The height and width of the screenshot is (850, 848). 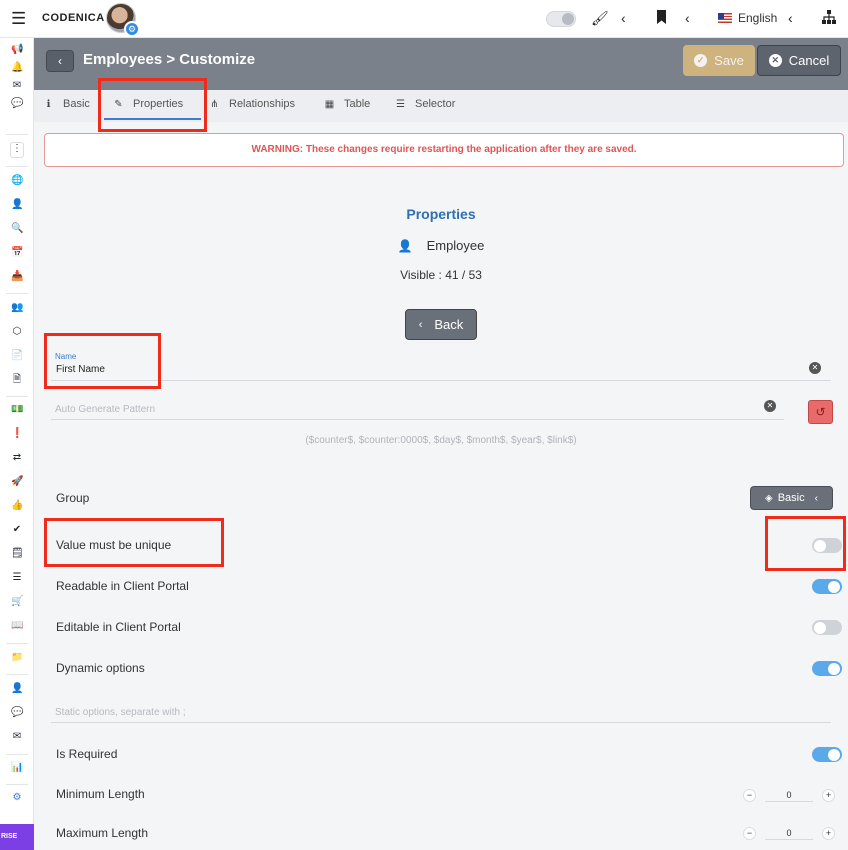 What do you see at coordinates (441, 380) in the screenshot?
I see `name-field-underline` at bounding box center [441, 380].